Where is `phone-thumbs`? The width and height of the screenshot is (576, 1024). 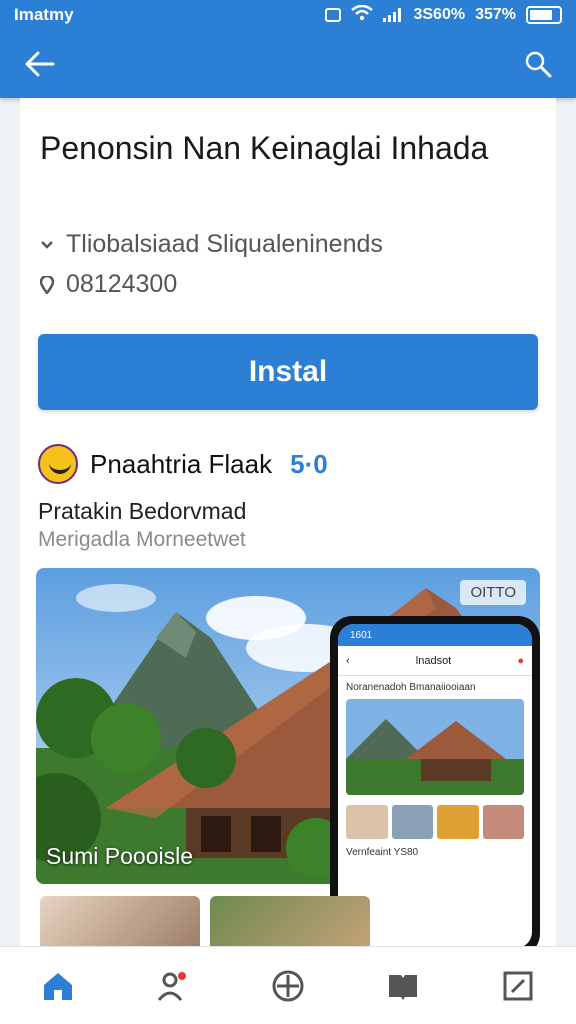
phone-thumbs is located at coordinates (435, 822).